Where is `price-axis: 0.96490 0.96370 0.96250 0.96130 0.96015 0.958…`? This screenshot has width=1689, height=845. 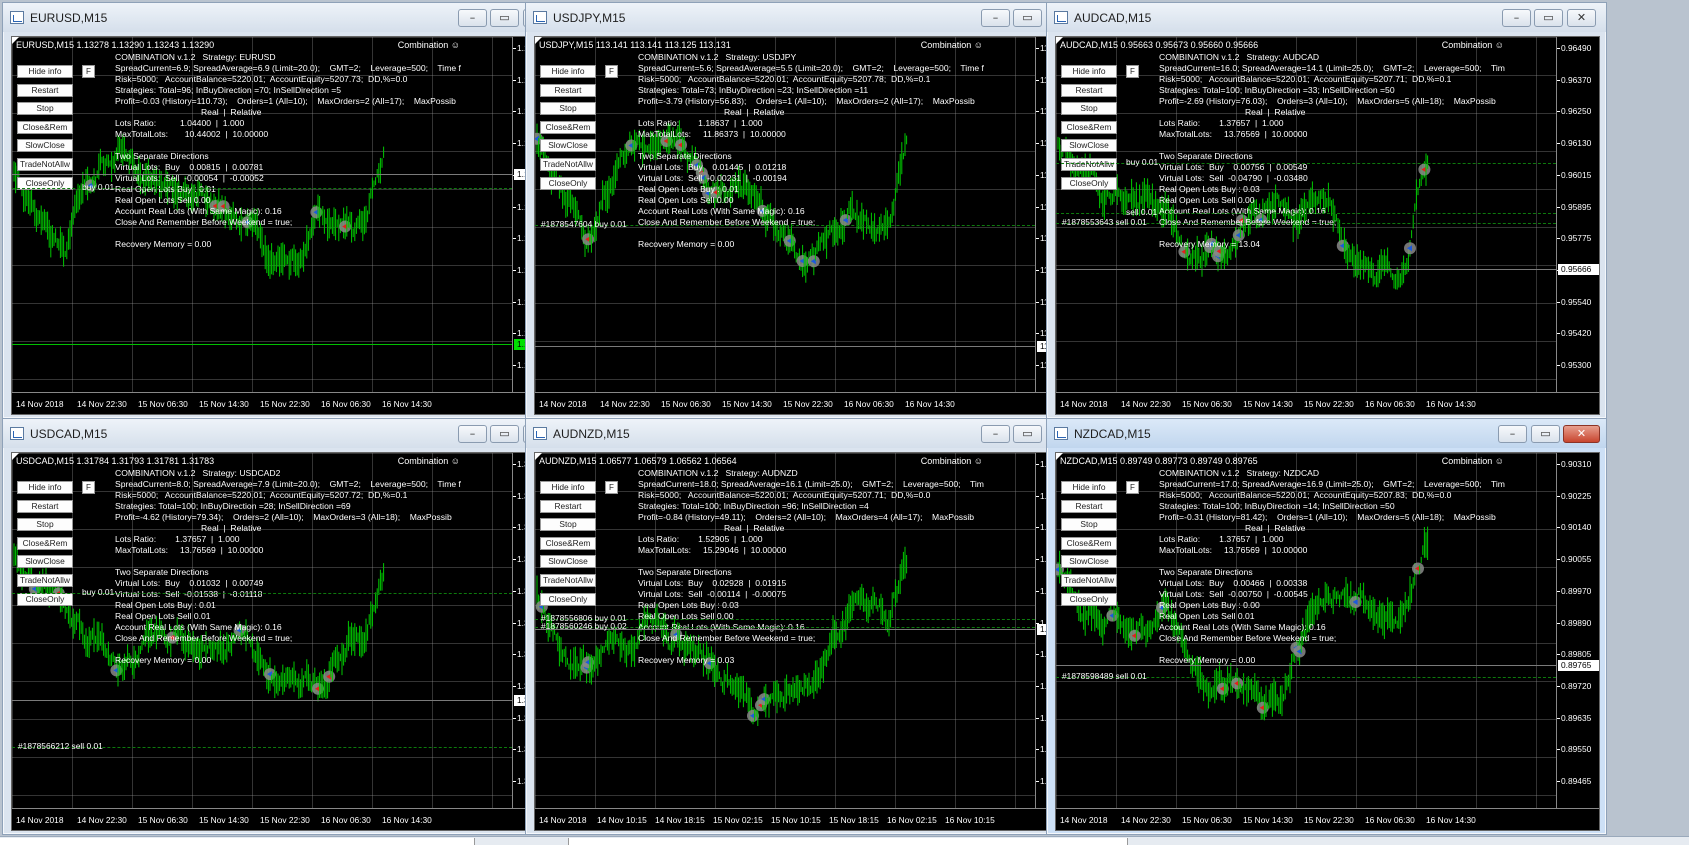 price-axis: 0.96490 0.96370 0.96250 0.96130 0.96015 0.958… is located at coordinates (1577, 214).